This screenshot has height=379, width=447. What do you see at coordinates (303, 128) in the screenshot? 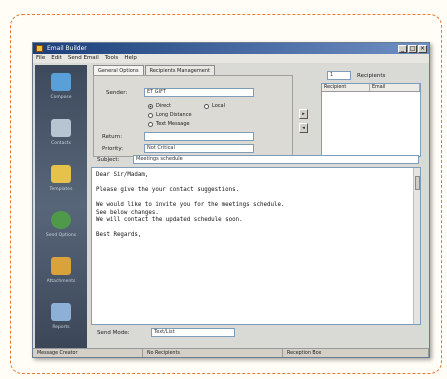
I see `remove-recipient-button: ◂` at bounding box center [303, 128].